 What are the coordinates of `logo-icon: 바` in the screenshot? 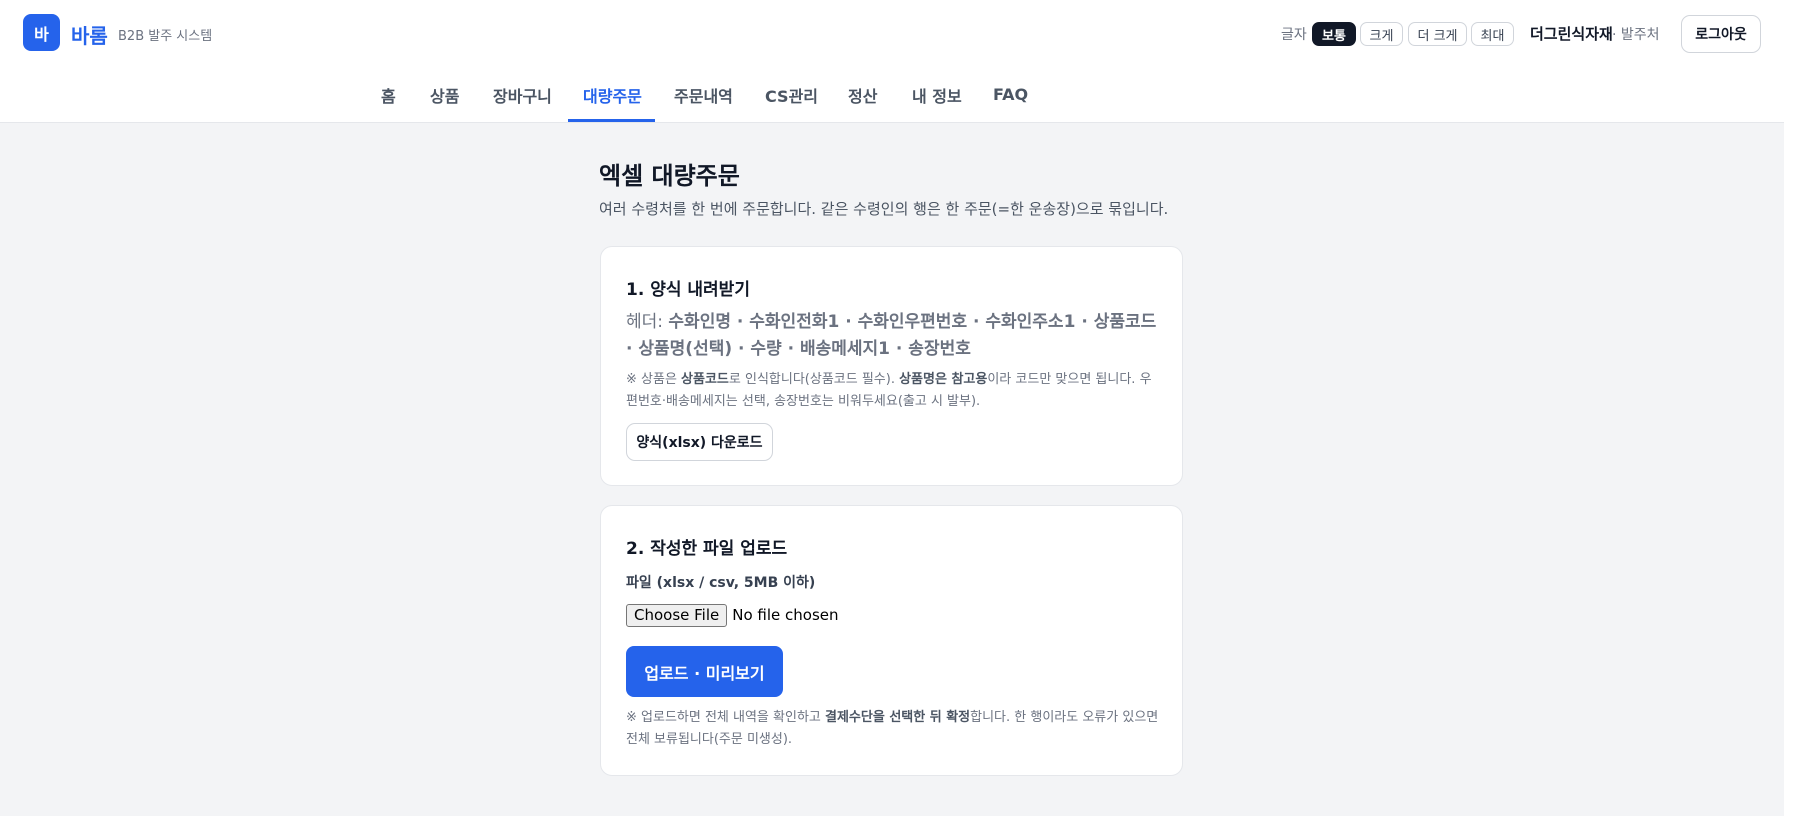 It's located at (41, 32).